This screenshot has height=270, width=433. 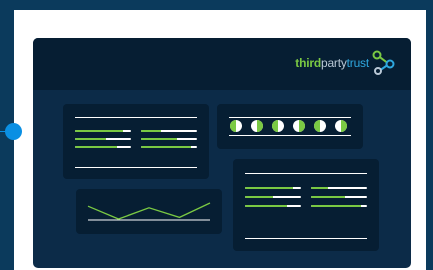 I want to click on brand-logo: thirdpartytrust, so click(x=346, y=63).